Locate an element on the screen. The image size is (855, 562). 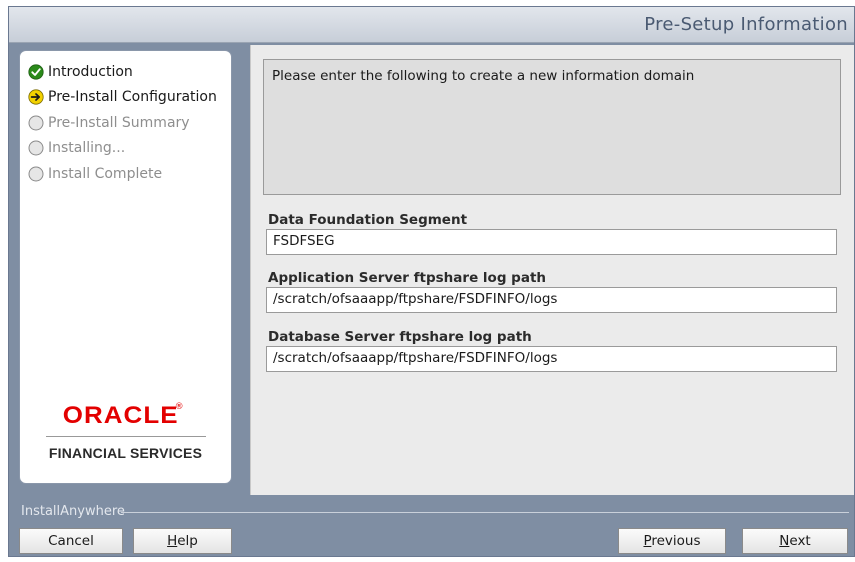
previous-button-label: revious is located at coordinates (676, 541).